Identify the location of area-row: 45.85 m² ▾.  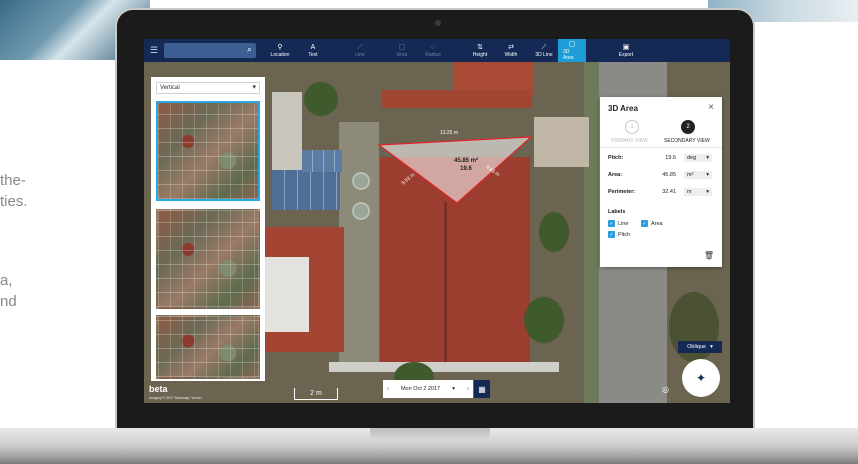
(682, 175).